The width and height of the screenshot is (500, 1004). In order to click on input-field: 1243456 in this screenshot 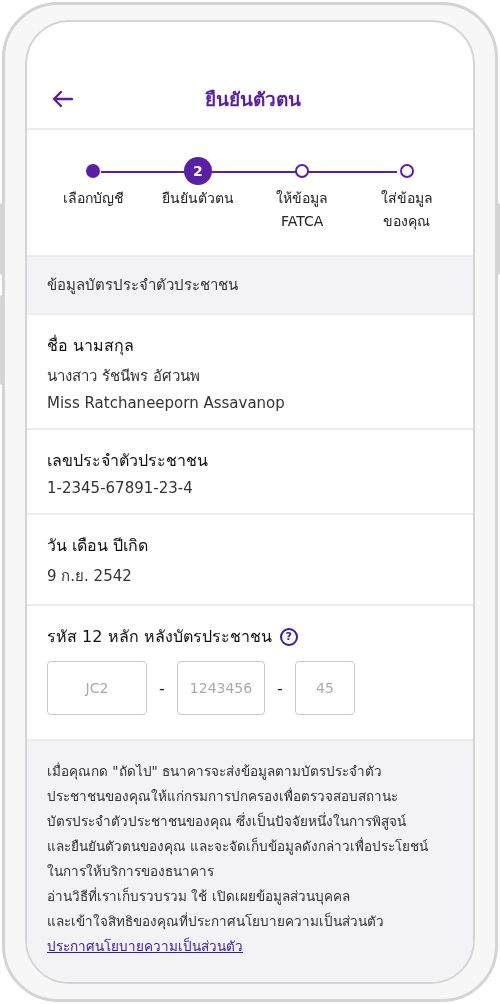, I will do `click(221, 688)`.